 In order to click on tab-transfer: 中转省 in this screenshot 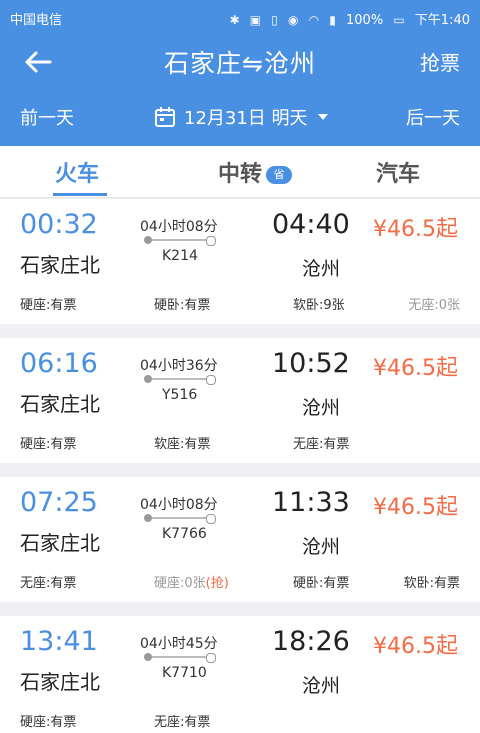, I will do `click(255, 172)`.